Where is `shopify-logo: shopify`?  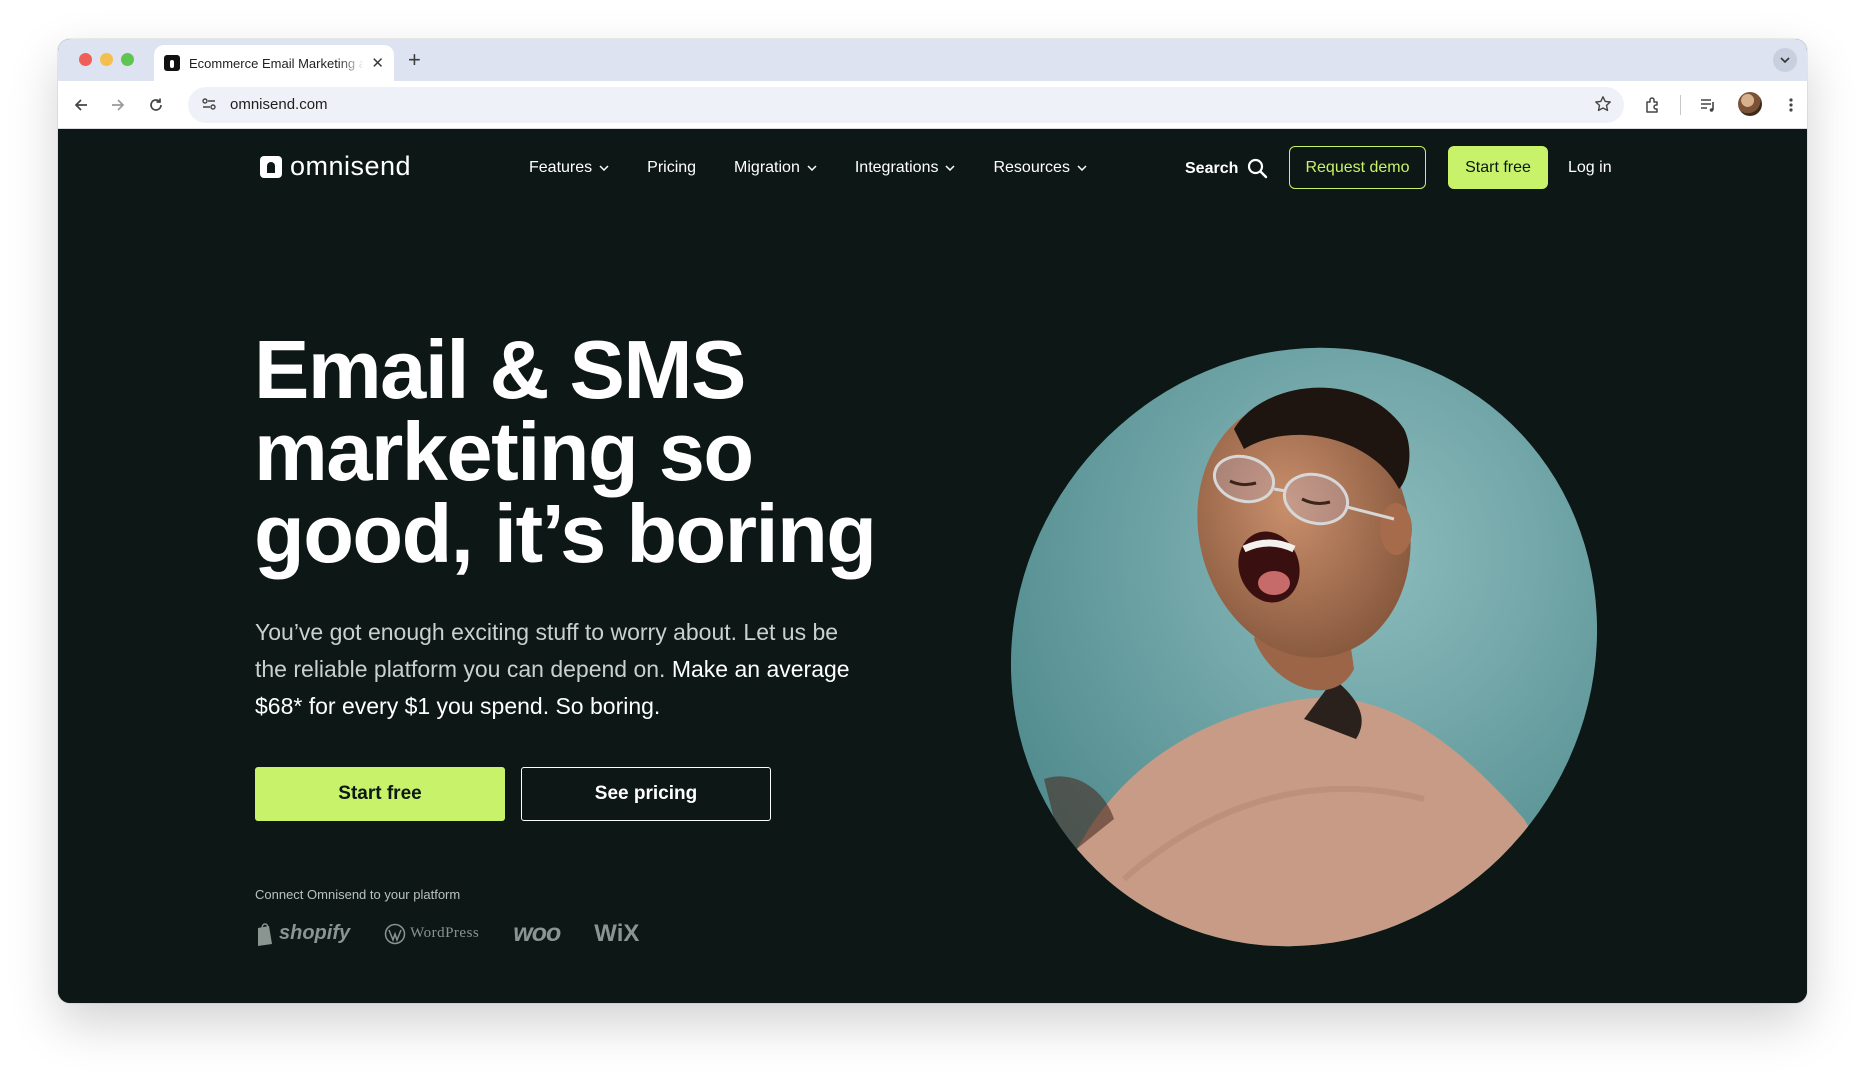
shopify-logo: shopify is located at coordinates (302, 934).